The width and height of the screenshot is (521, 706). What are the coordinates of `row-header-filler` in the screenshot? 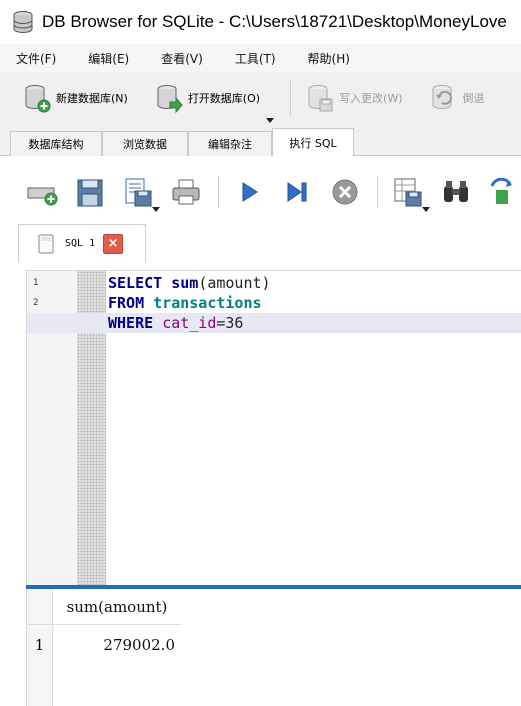 It's located at (40, 685).